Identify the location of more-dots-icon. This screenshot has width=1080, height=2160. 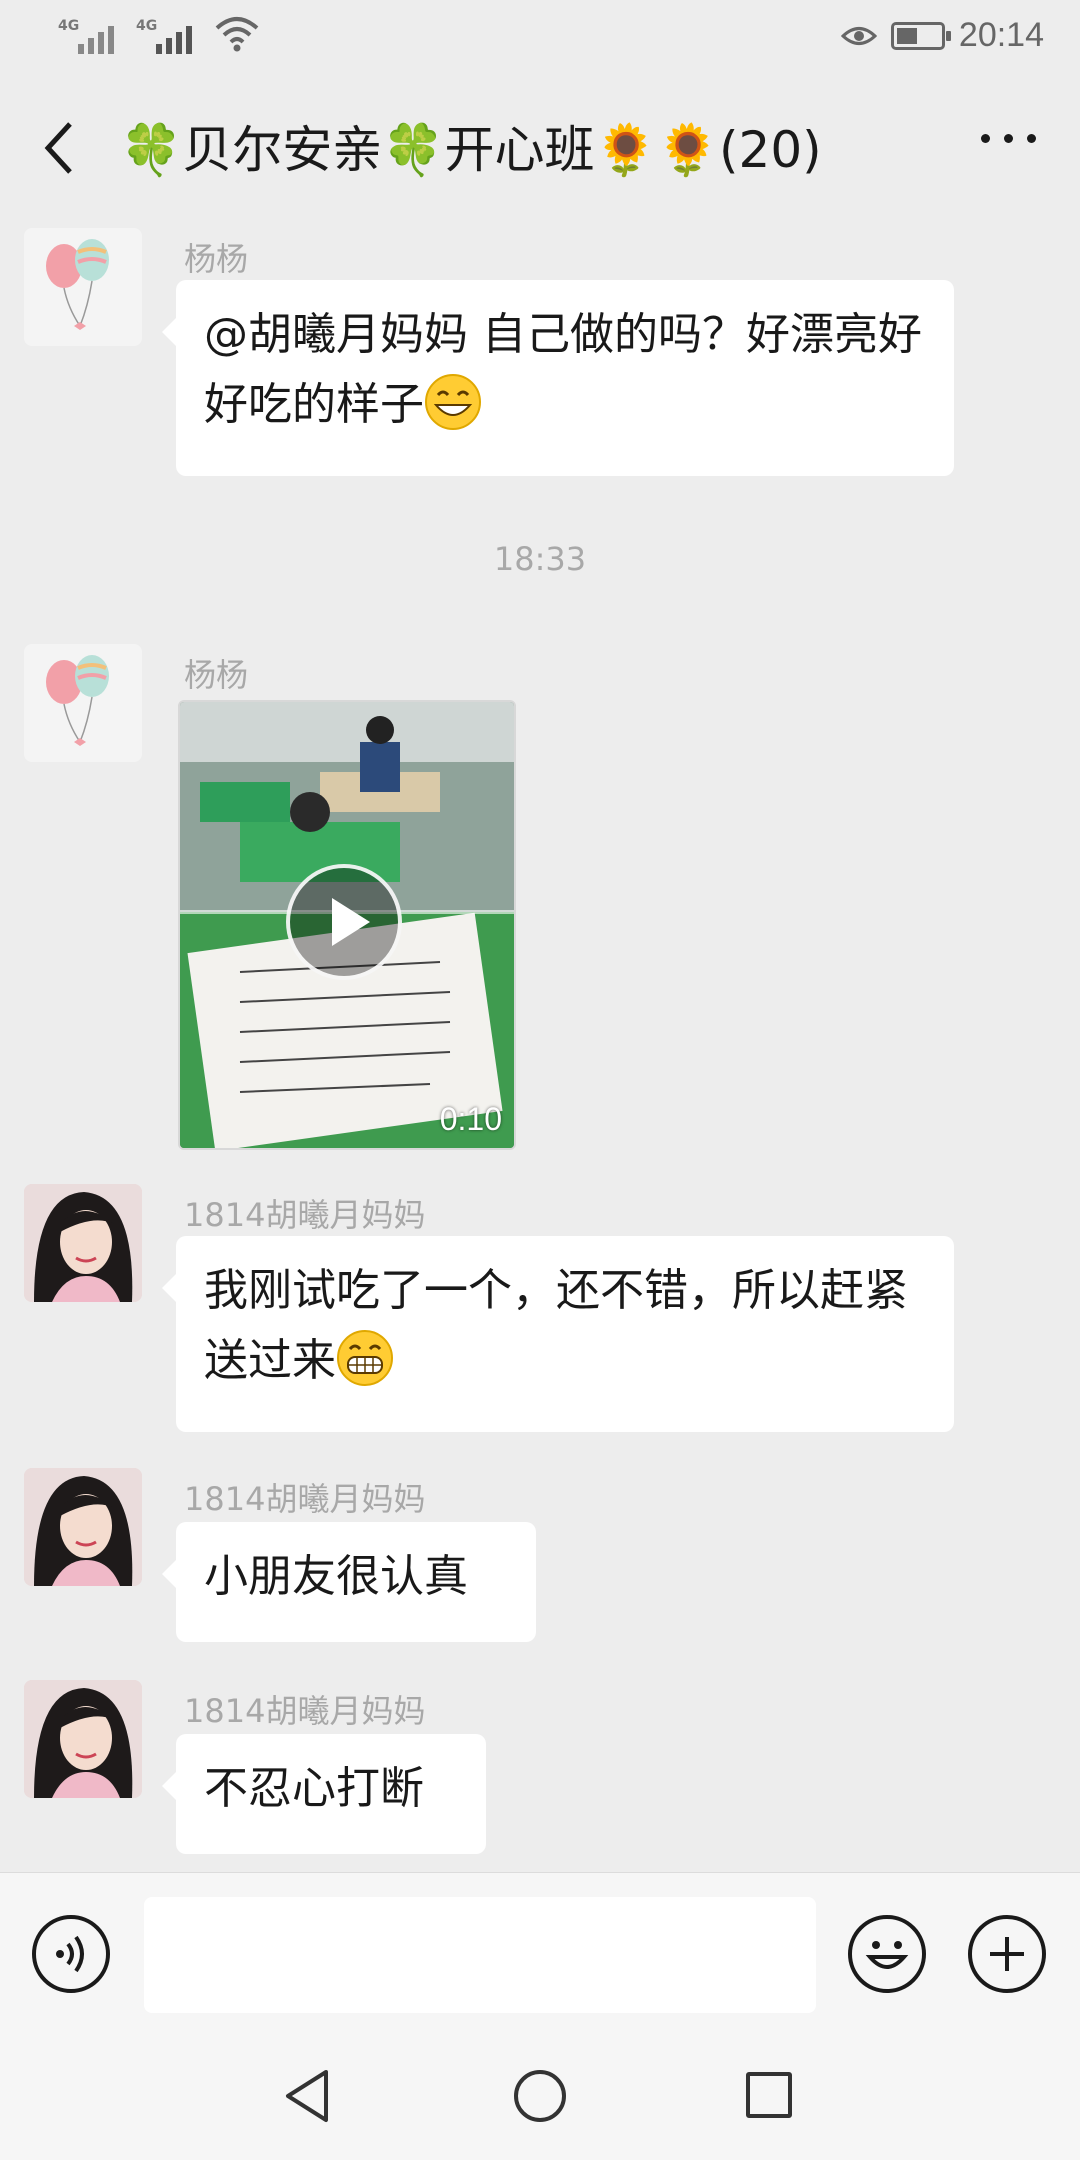
(1008, 138).